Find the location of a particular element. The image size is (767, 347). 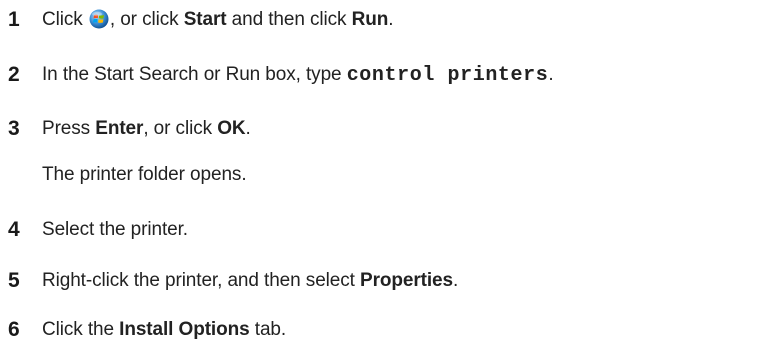

step-number: 5 is located at coordinates (14, 280).